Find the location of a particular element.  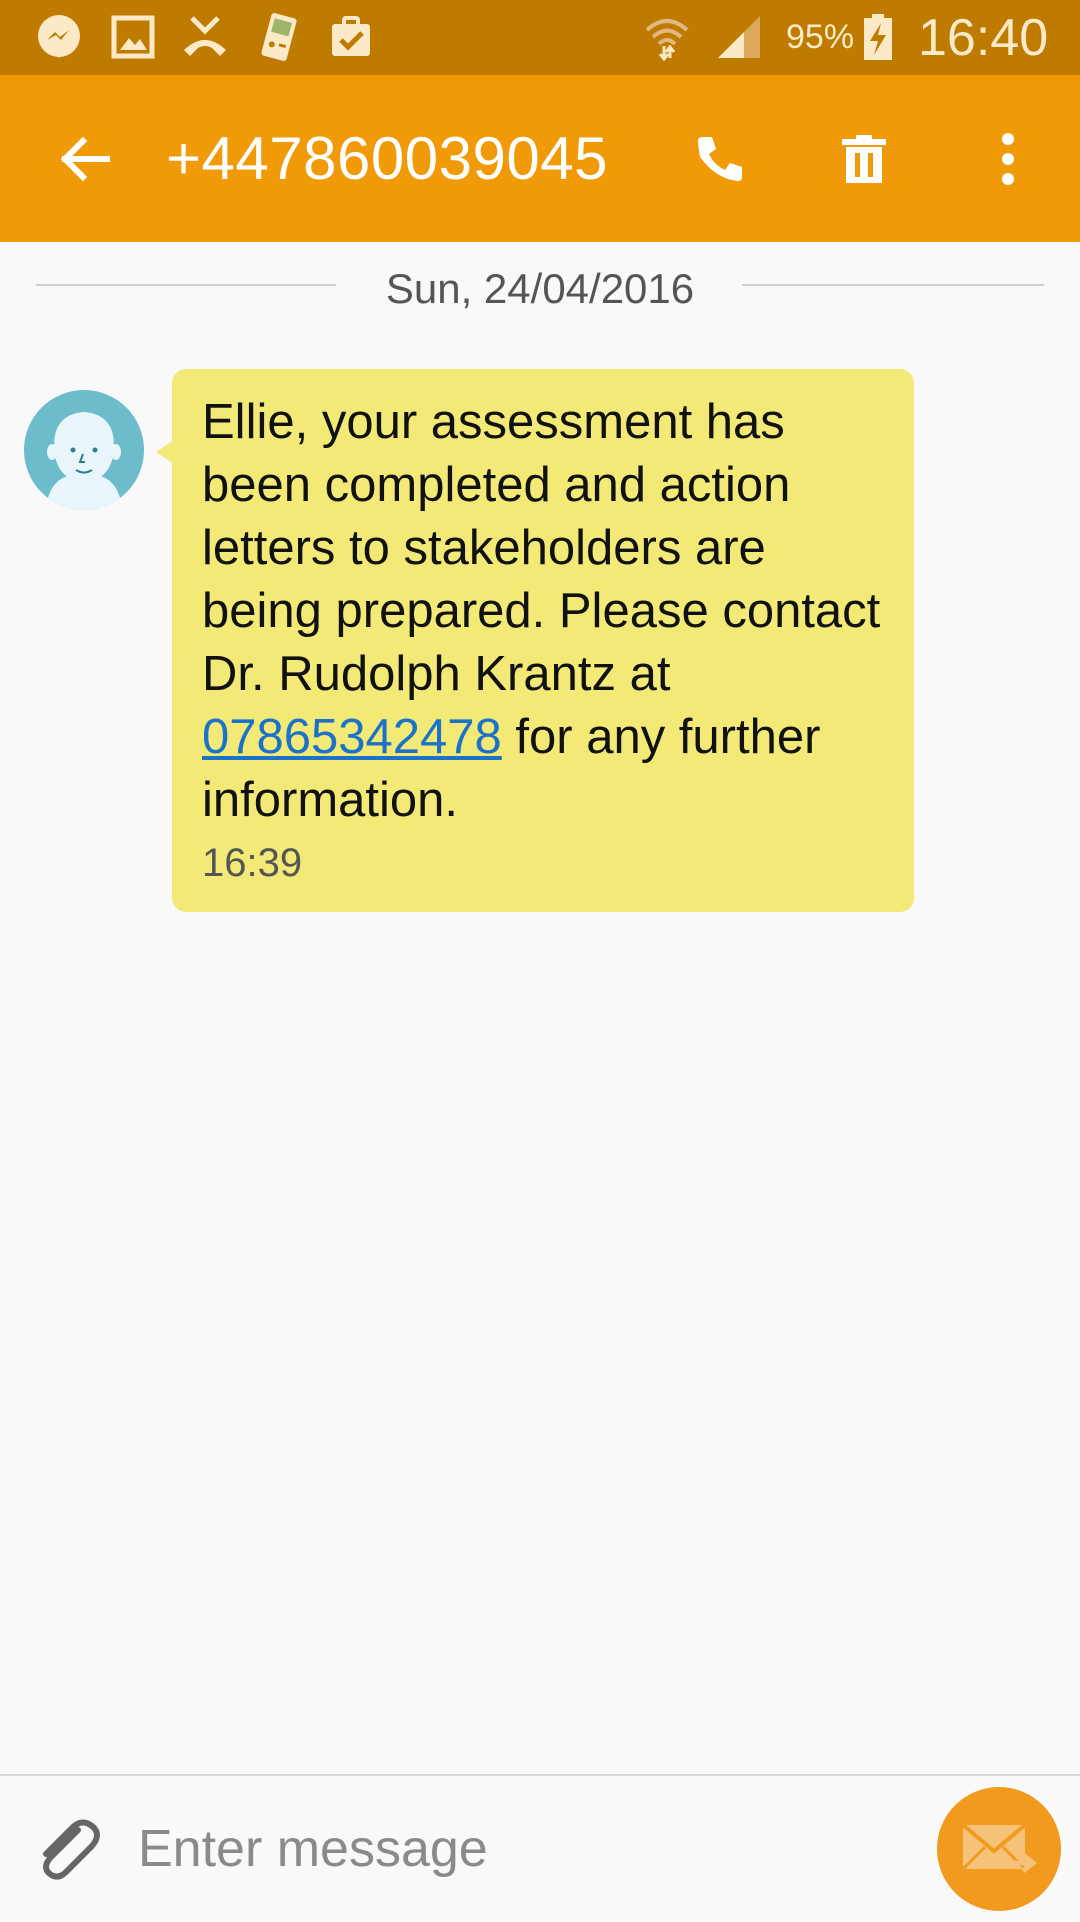

status-time: 16:40 is located at coordinates (983, 38).